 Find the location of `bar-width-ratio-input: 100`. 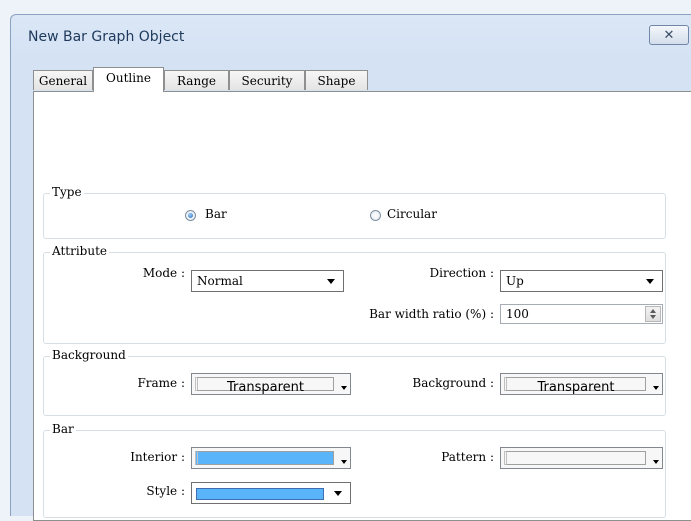

bar-width-ratio-input: 100 is located at coordinates (581, 314).